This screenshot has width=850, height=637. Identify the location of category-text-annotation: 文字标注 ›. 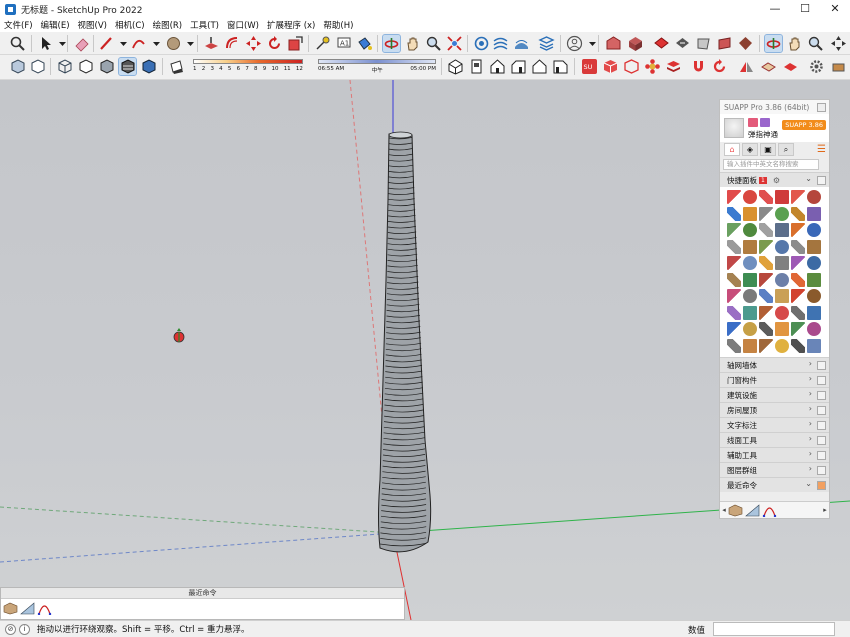
(774, 424).